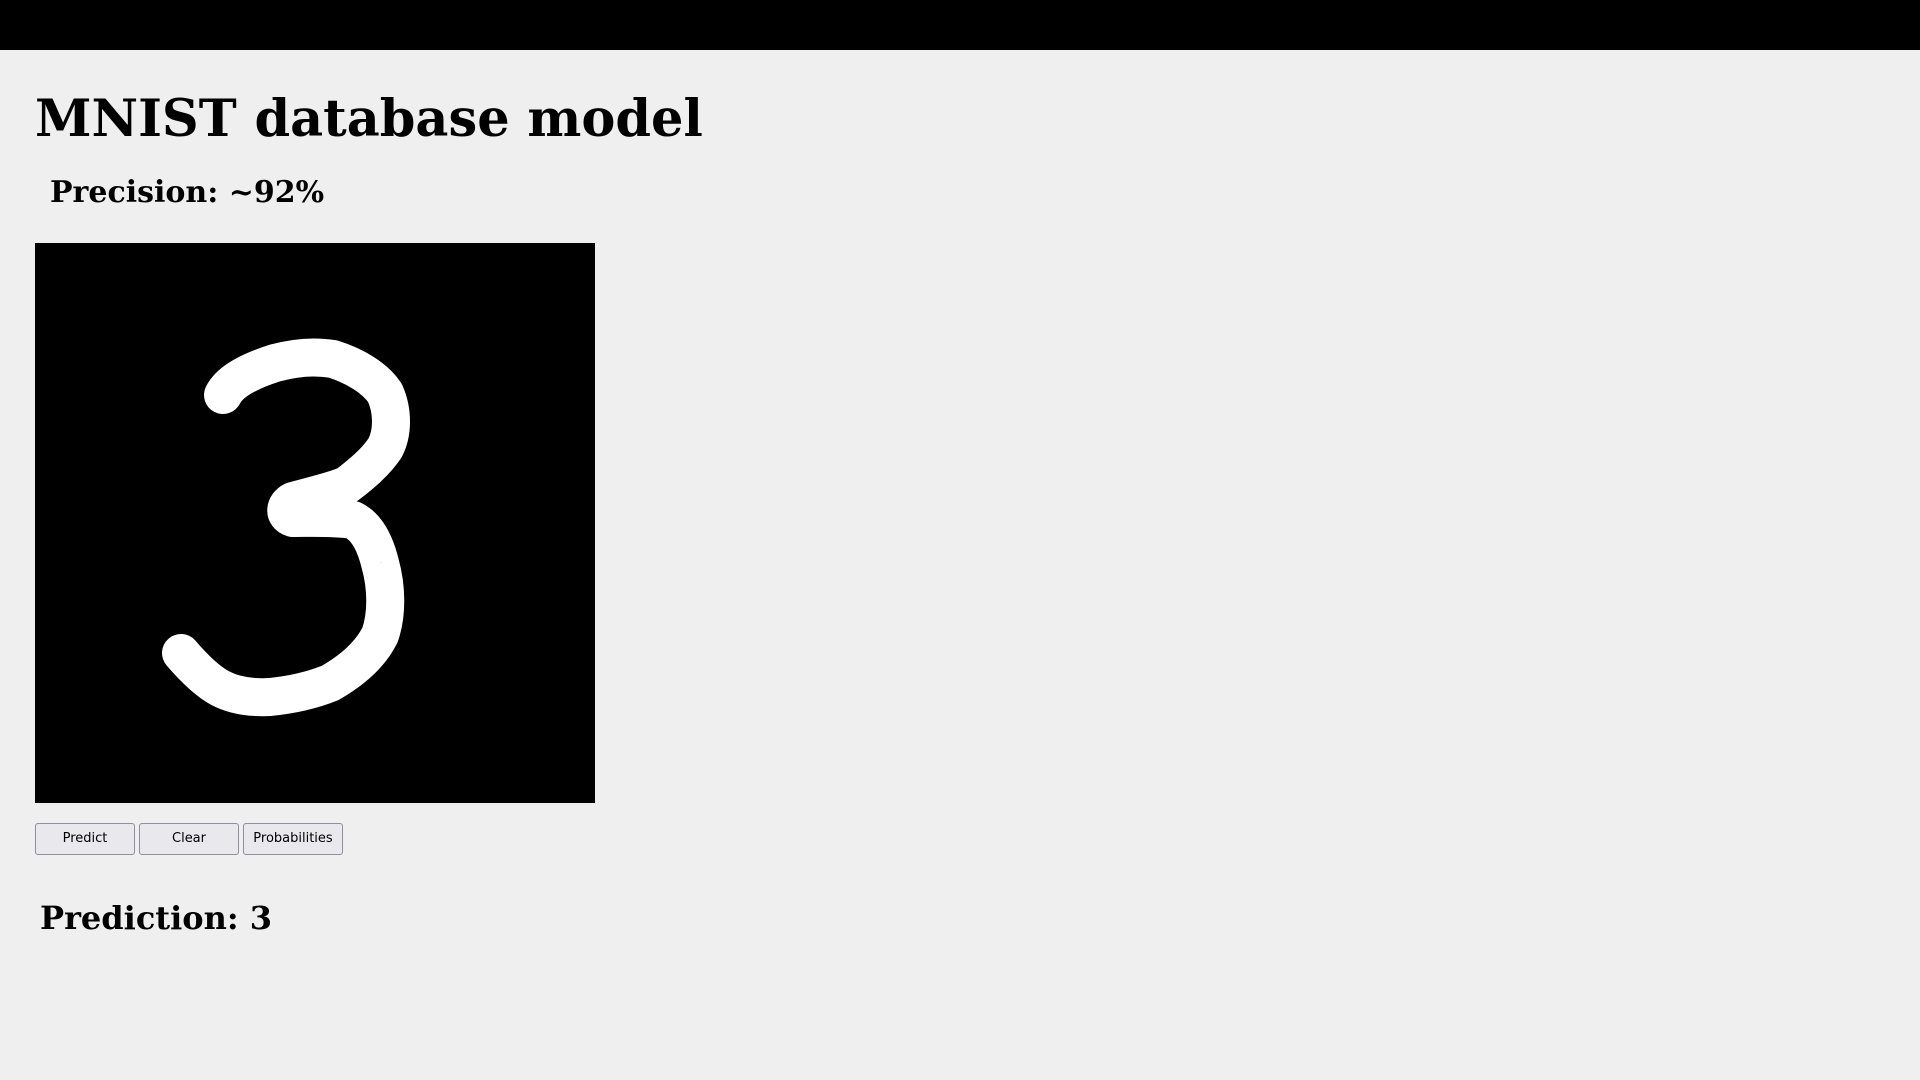 Image resolution: width=1920 pixels, height=1080 pixels. I want to click on prediction-result: Prediction: 3, so click(156, 918).